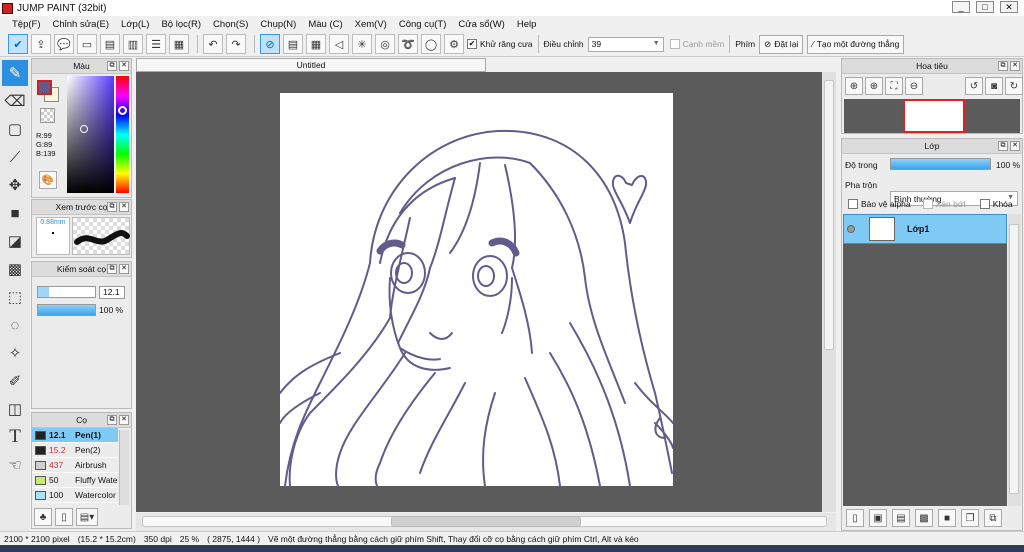 The width and height of the screenshot is (1024, 552). Describe the element at coordinates (851, 229) in the screenshot. I see `visibility-icon` at that location.